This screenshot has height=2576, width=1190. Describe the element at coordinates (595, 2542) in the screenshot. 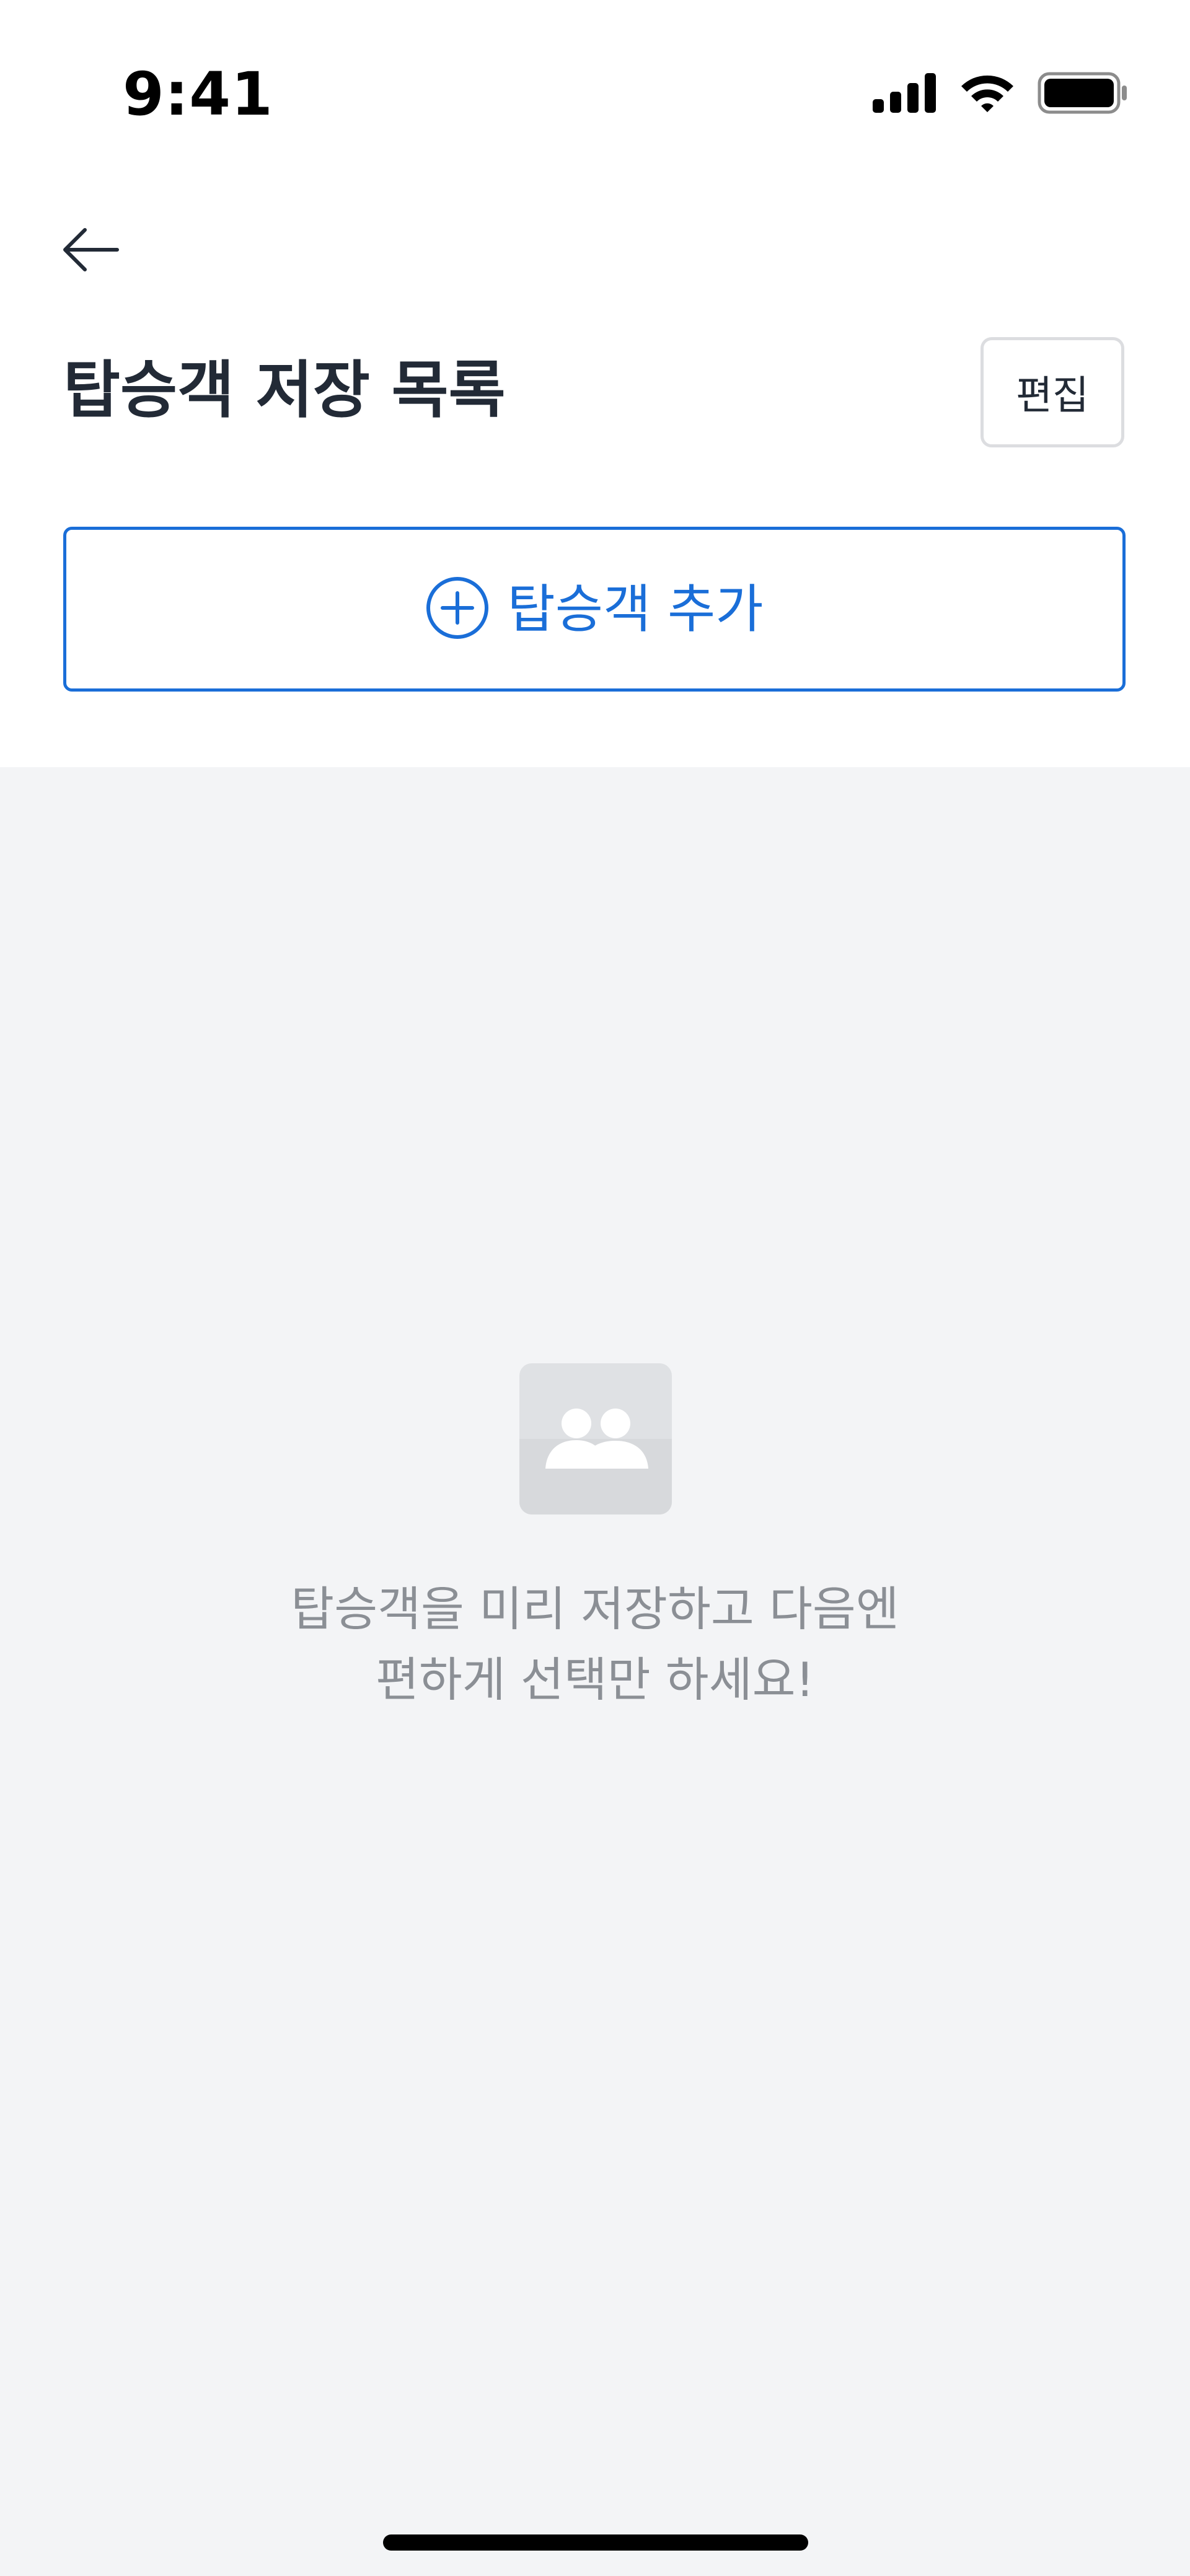

I see `home-indicator` at that location.